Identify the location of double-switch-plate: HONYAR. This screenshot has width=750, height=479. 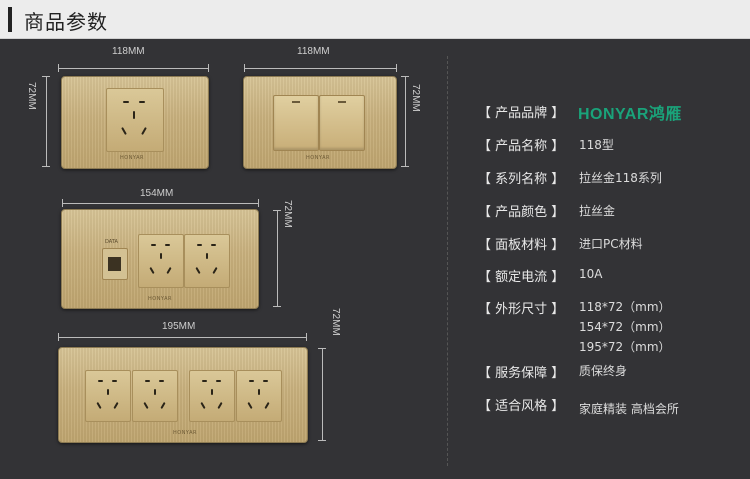
(320, 122).